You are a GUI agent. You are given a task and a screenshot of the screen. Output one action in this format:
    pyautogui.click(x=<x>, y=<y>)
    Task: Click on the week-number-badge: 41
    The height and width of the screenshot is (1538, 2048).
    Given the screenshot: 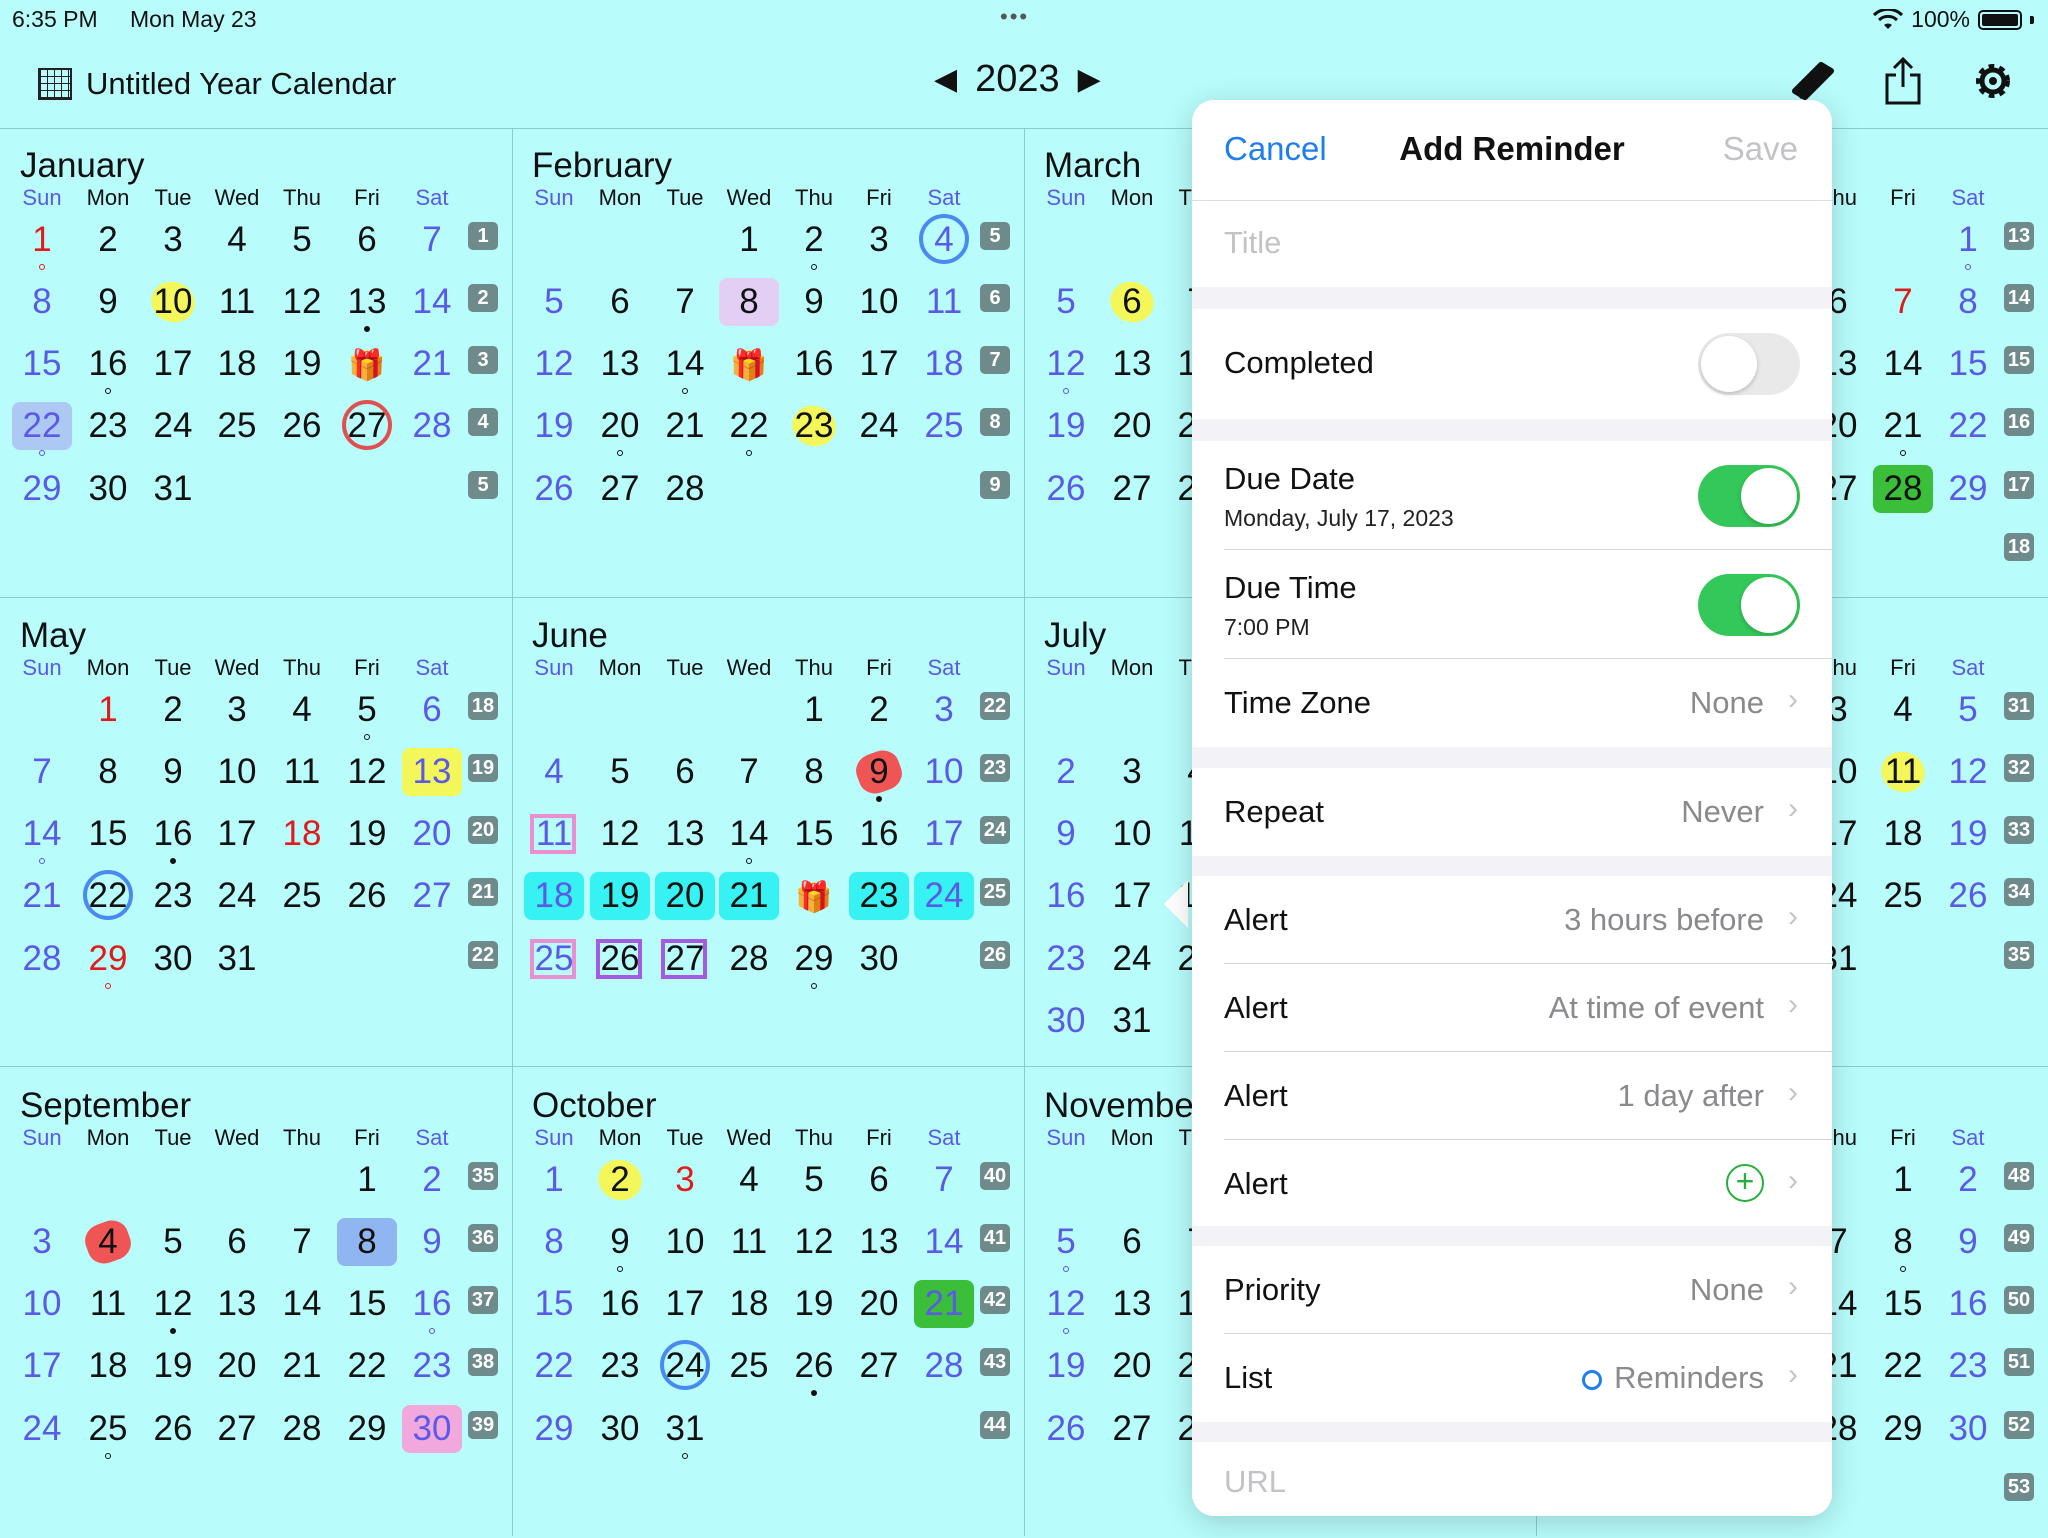 What is the action you would take?
    pyautogui.click(x=995, y=1238)
    